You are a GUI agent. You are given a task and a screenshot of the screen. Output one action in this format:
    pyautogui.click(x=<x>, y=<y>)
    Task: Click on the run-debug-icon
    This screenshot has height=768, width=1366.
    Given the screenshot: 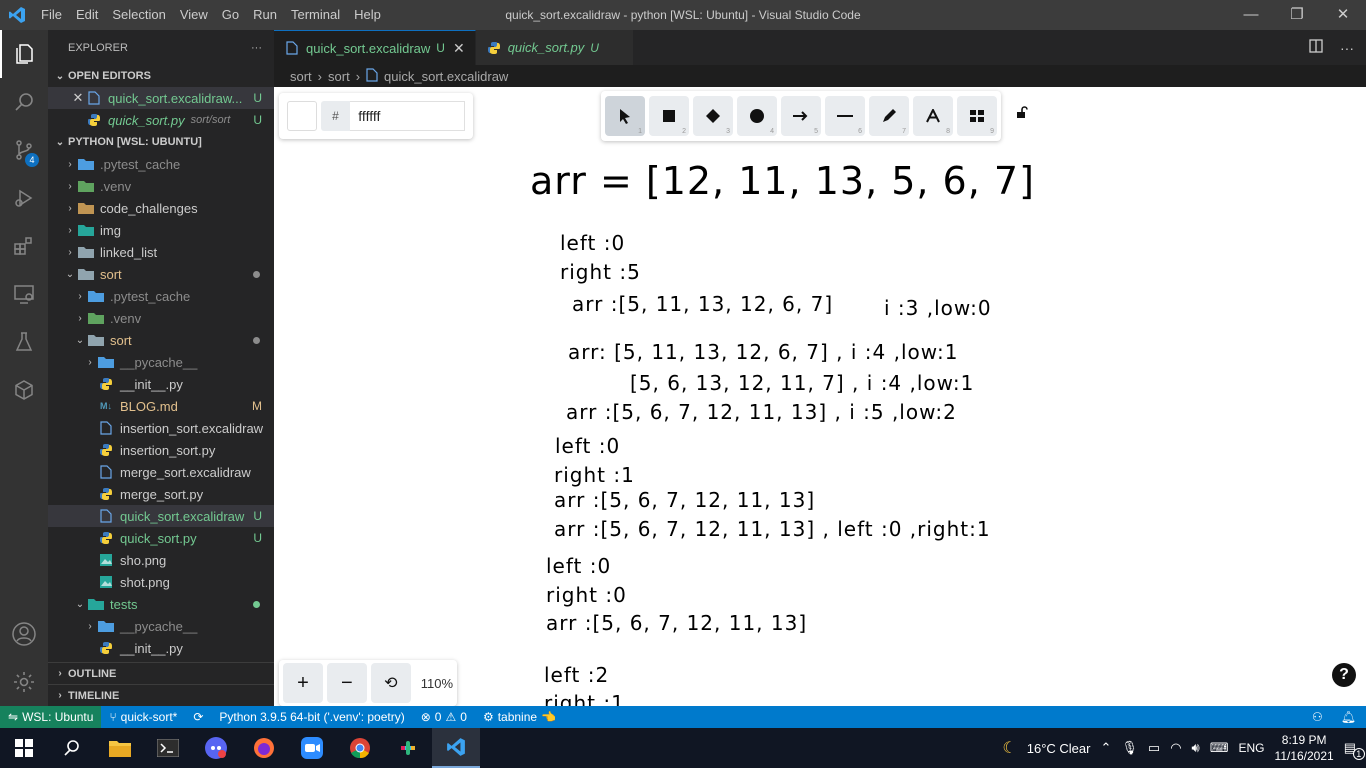 What is the action you would take?
    pyautogui.click(x=24, y=198)
    